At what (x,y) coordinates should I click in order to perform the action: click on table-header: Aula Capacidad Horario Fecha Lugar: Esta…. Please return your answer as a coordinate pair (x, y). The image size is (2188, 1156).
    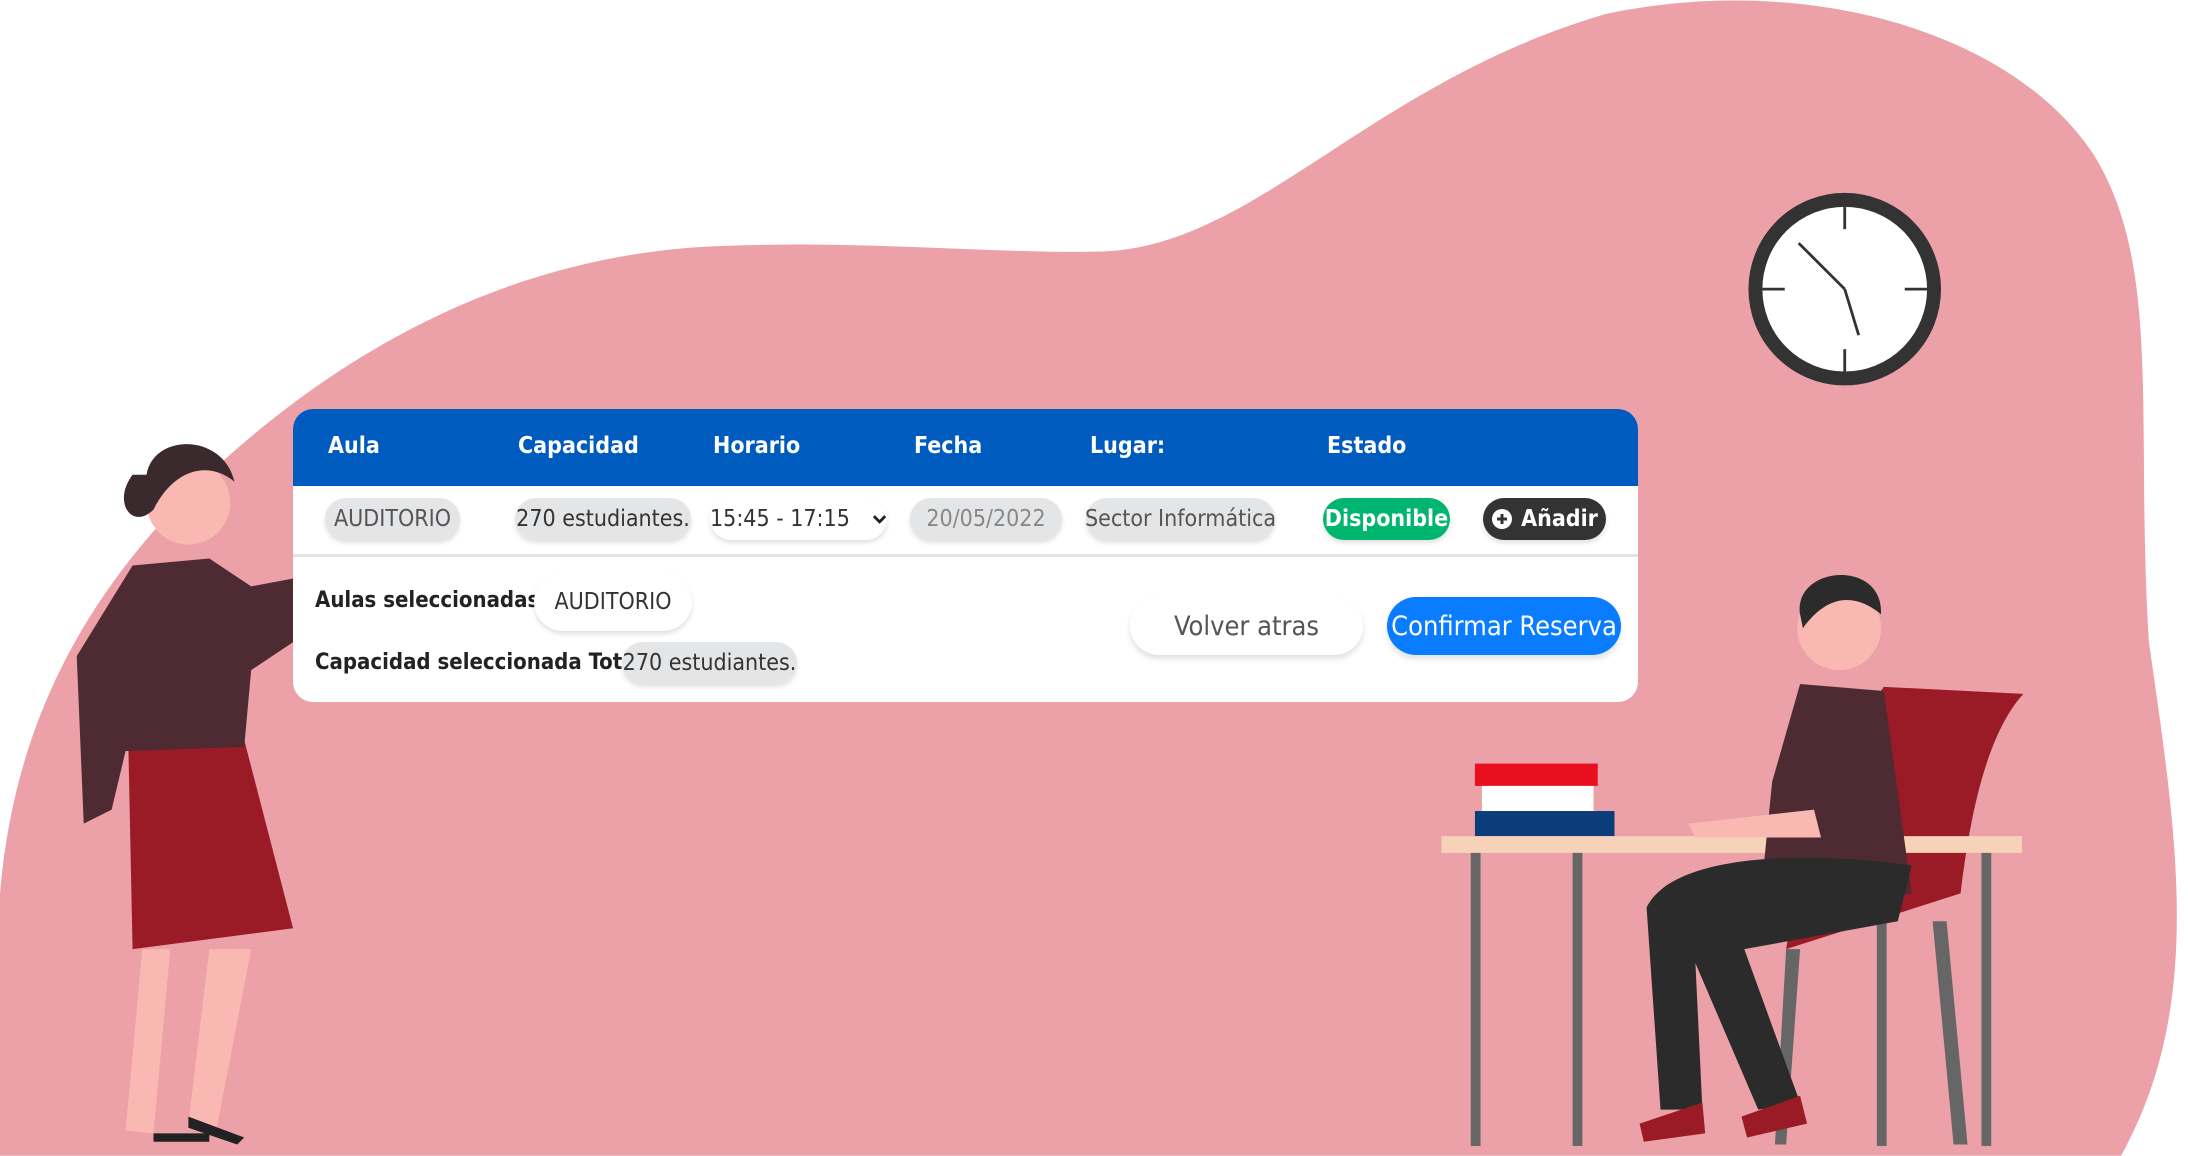
    Looking at the image, I should click on (965, 447).